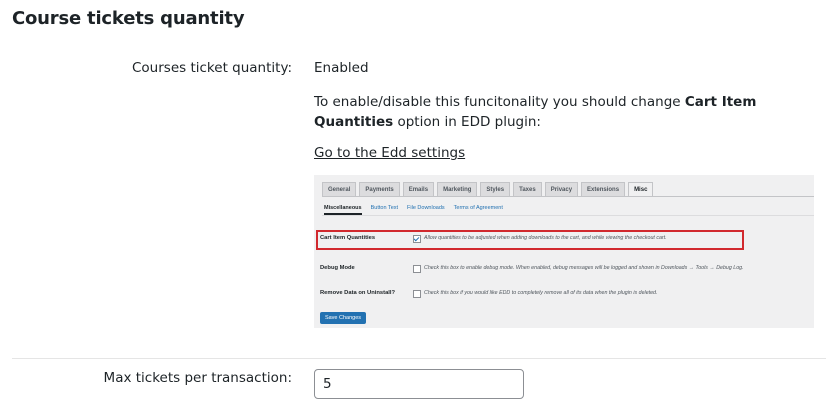 Image resolution: width=828 pixels, height=414 pixels. What do you see at coordinates (419, 358) in the screenshot?
I see `section-divider` at bounding box center [419, 358].